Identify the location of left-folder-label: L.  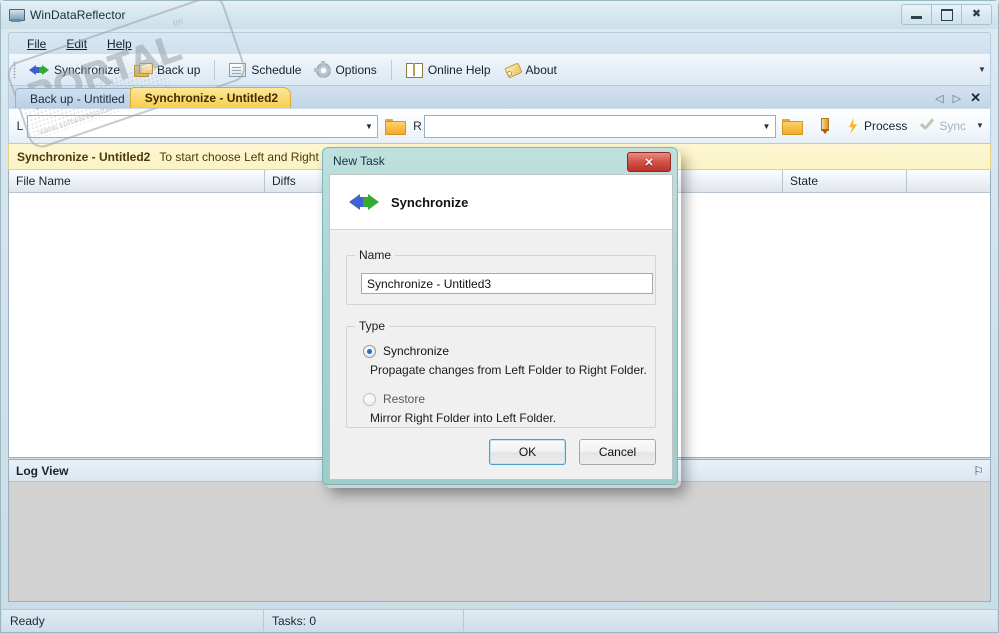
(20, 126).